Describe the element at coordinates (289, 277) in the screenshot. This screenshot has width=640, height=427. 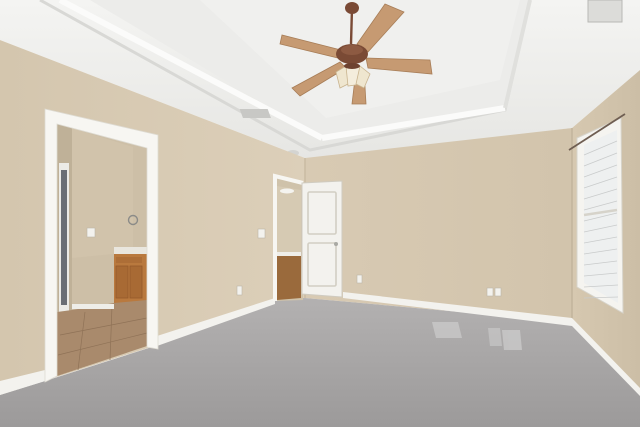
I see `hallway-wood-floor` at that location.